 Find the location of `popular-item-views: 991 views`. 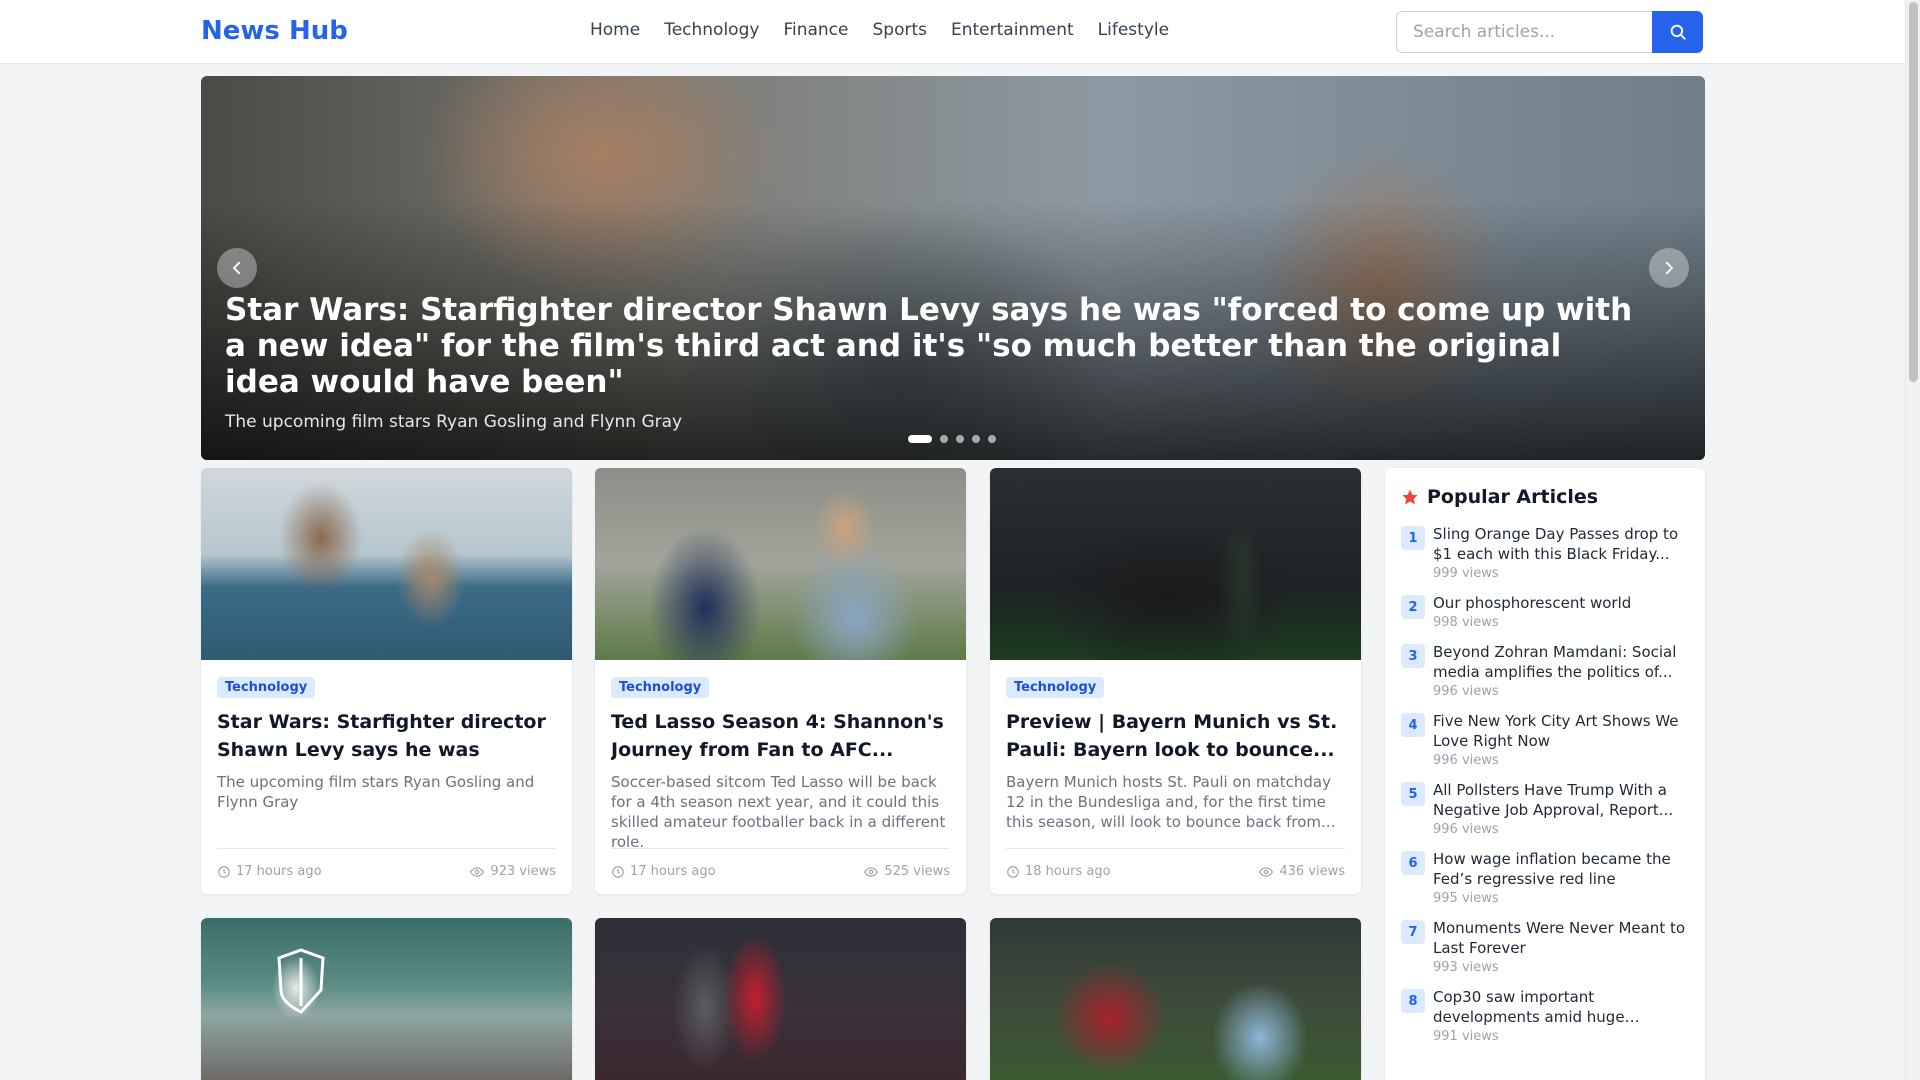

popular-item-views: 991 views is located at coordinates (1466, 1036).